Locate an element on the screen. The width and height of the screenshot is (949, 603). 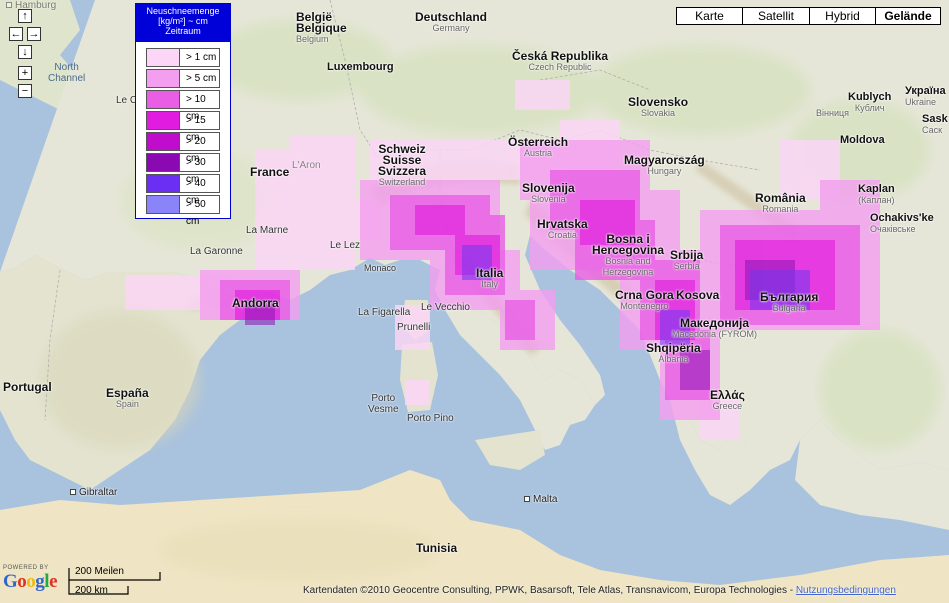
map-type-gelaende-button: Gelände is located at coordinates (908, 16).